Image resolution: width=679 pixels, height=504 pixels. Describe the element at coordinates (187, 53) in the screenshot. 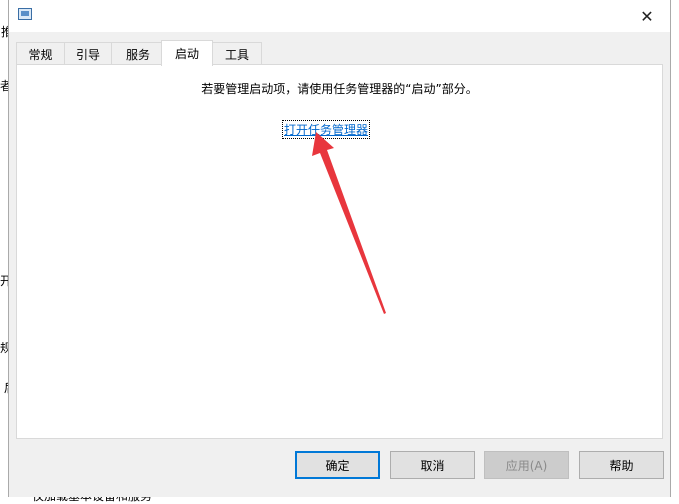

I see `tab-startup: 启动` at that location.